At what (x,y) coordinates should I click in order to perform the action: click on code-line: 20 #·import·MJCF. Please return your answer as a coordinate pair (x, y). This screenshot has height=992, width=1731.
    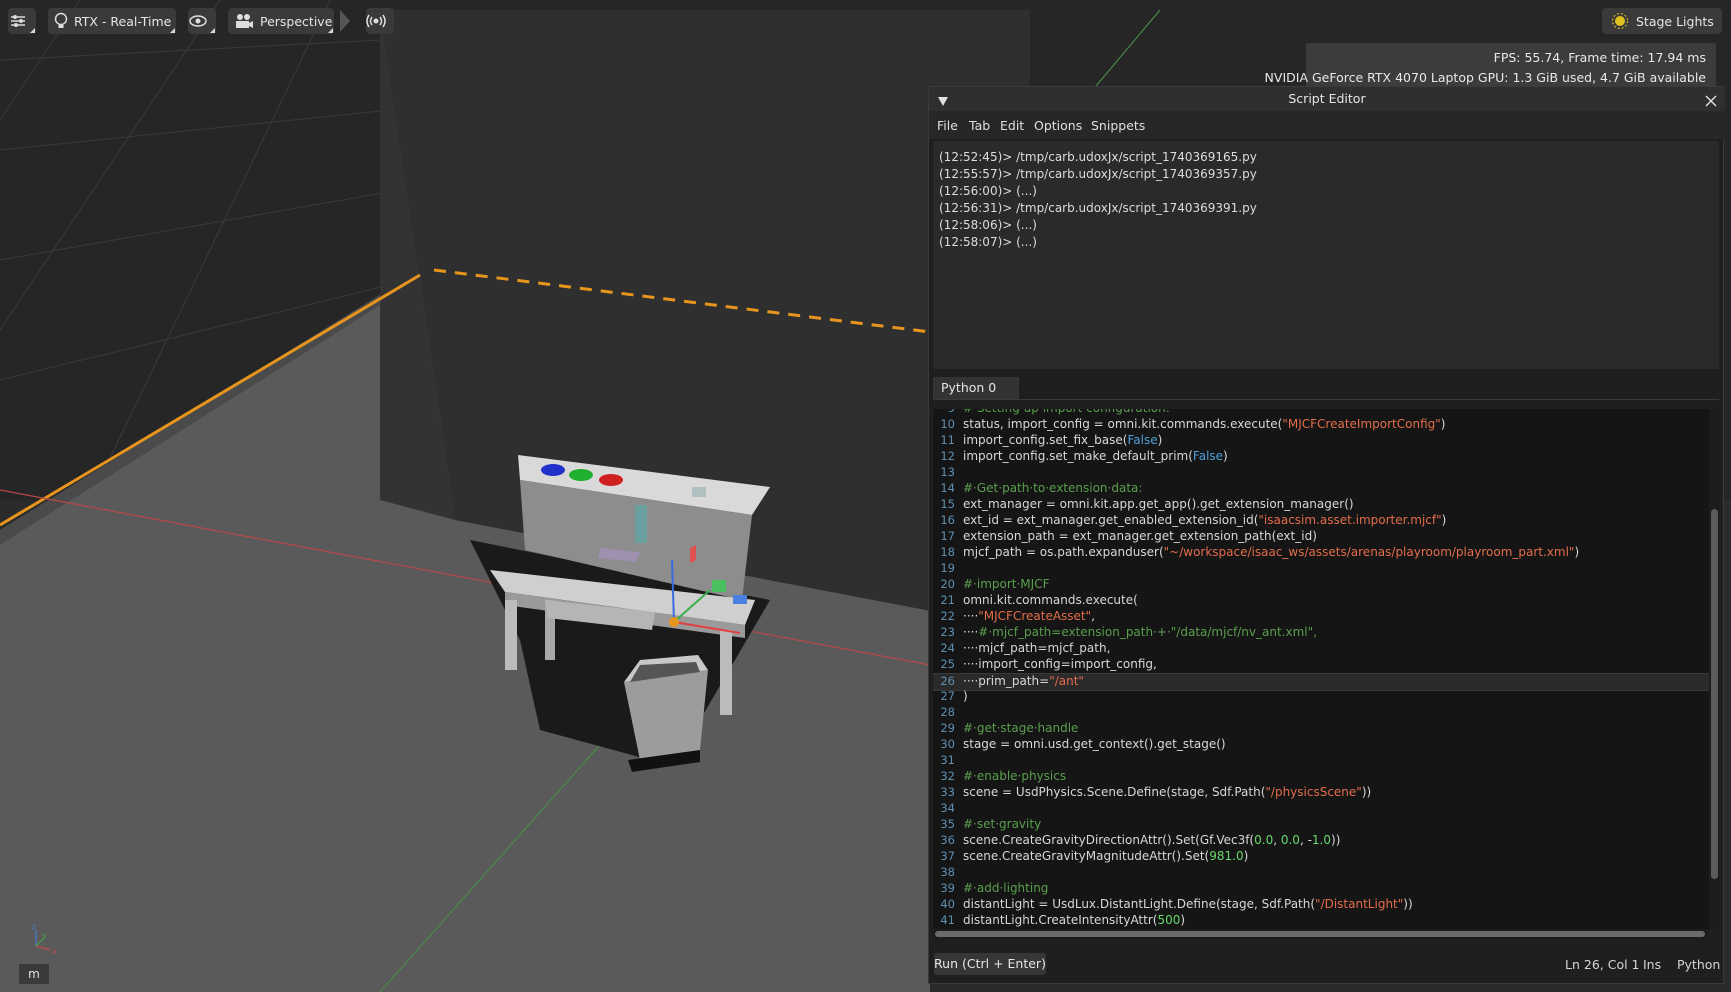
    Looking at the image, I should click on (1321, 585).